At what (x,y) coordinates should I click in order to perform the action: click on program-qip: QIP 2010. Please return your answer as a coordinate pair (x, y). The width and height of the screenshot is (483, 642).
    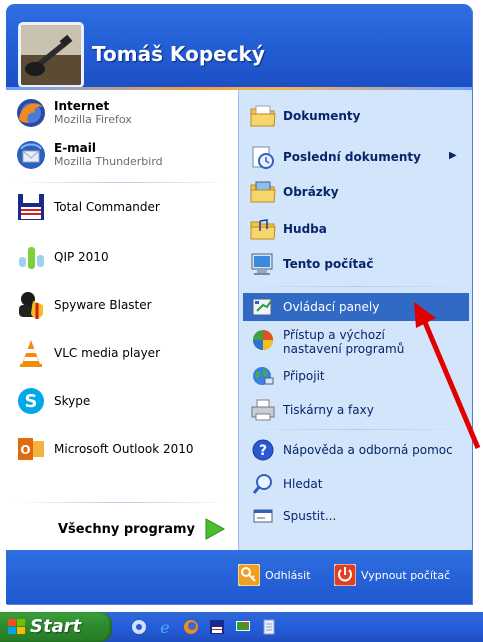
    Looking at the image, I should click on (61, 257).